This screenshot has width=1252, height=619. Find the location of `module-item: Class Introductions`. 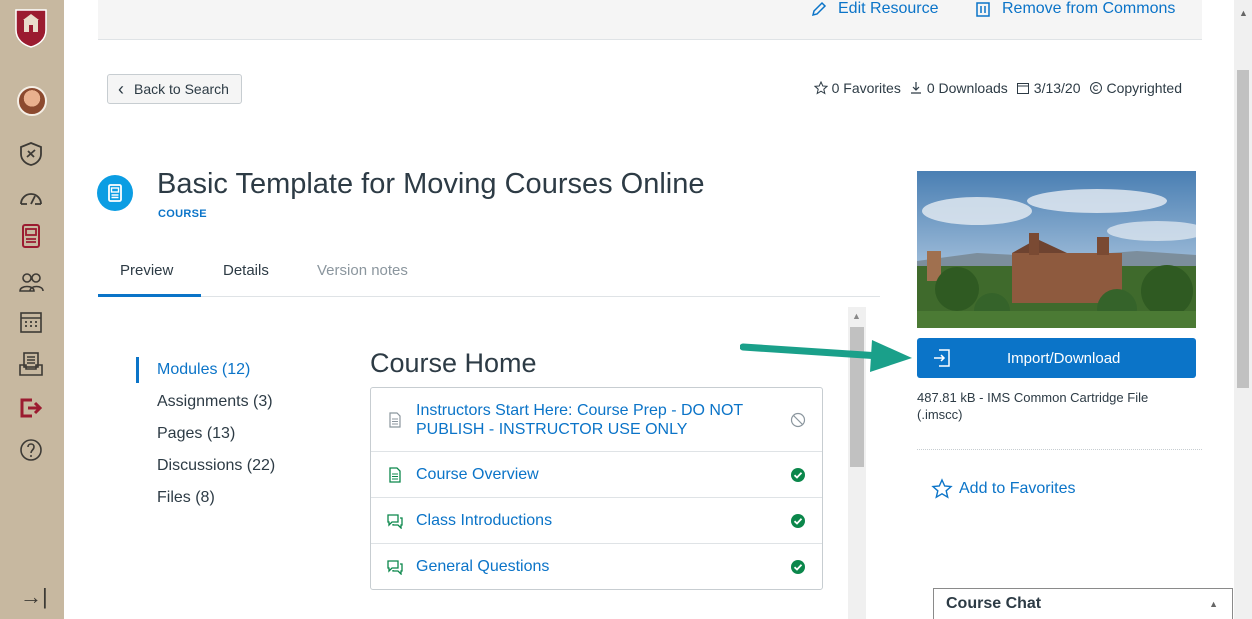

module-item: Class Introductions is located at coordinates (596, 521).